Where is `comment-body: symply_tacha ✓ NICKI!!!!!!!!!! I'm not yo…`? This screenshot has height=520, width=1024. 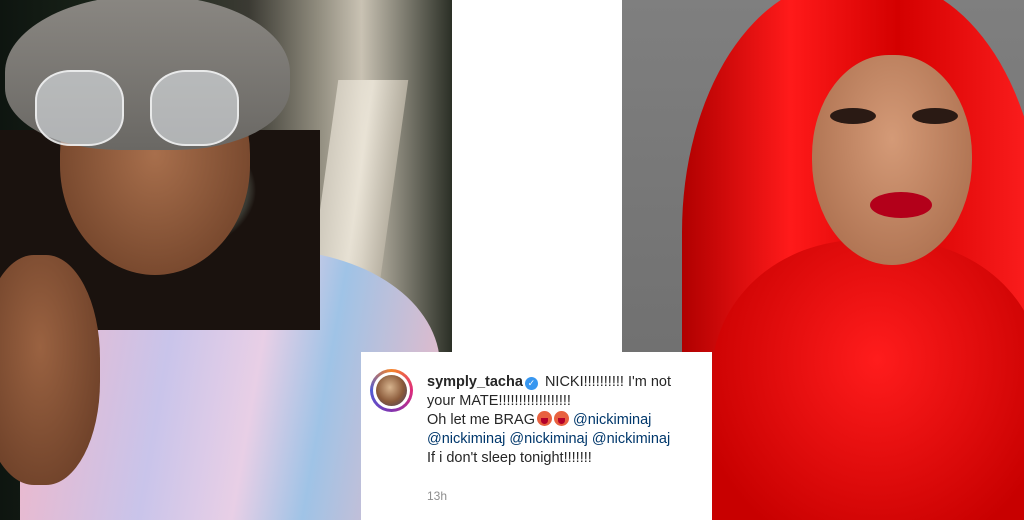 comment-body: symply_tacha ✓ NICKI!!!!!!!!!! I'm not yo… is located at coordinates (567, 420).